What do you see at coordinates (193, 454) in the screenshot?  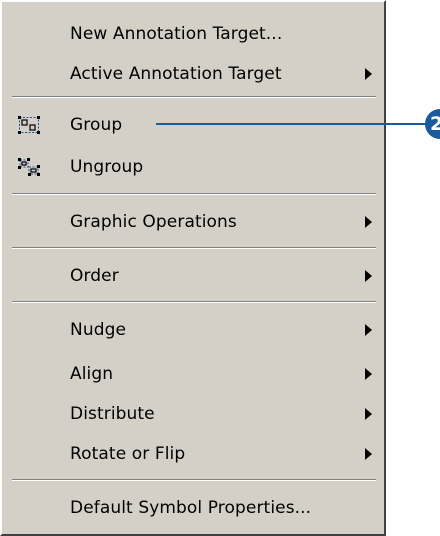 I see `menu-item-rotate-or-flip: Rotate or Flip` at bounding box center [193, 454].